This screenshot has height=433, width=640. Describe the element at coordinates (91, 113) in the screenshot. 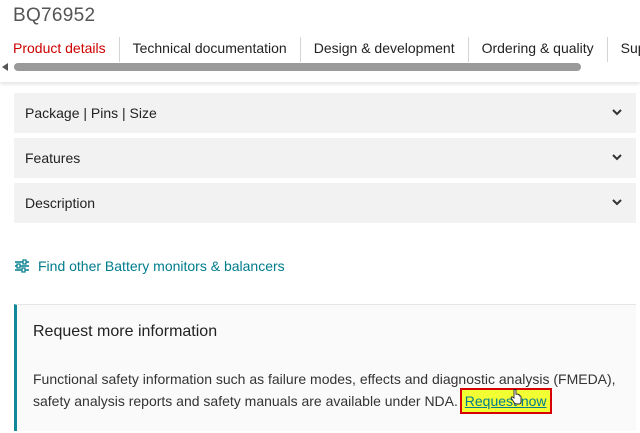

I see `accordion-label: Package | Pins | Size` at that location.